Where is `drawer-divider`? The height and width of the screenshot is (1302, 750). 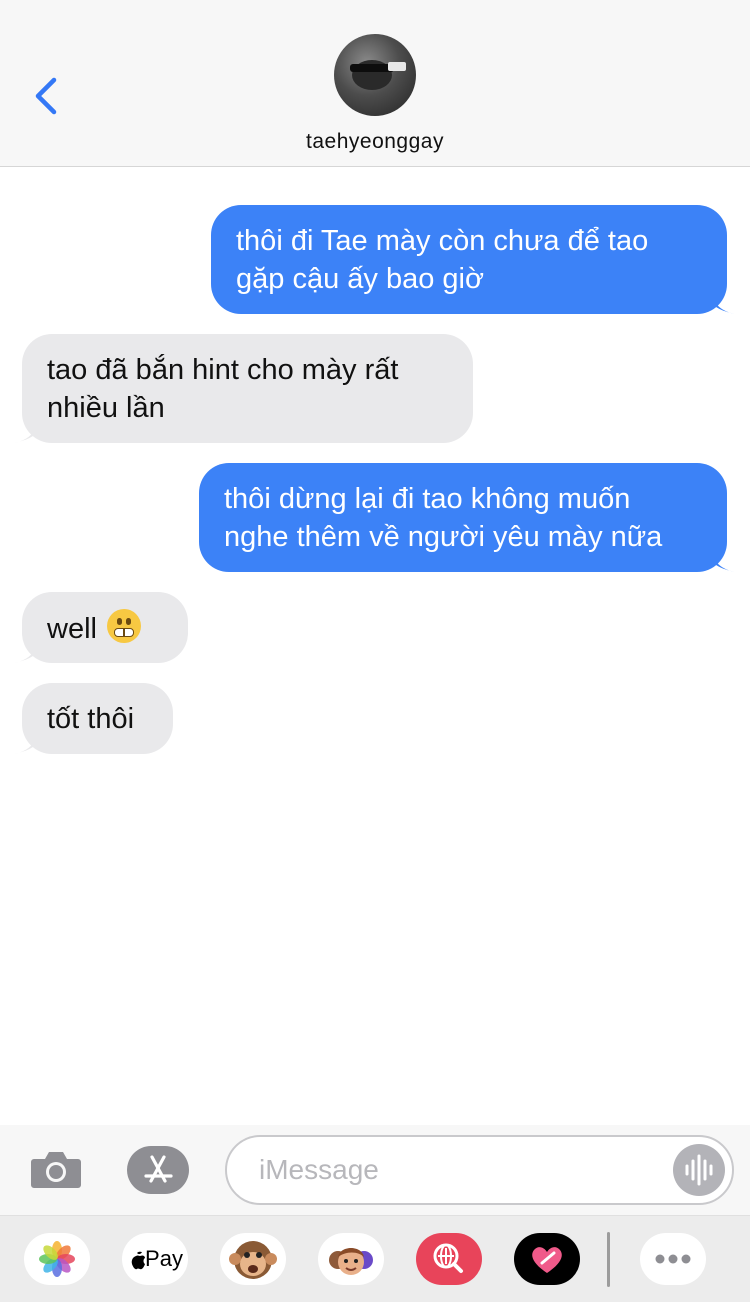 drawer-divider is located at coordinates (608, 1259).